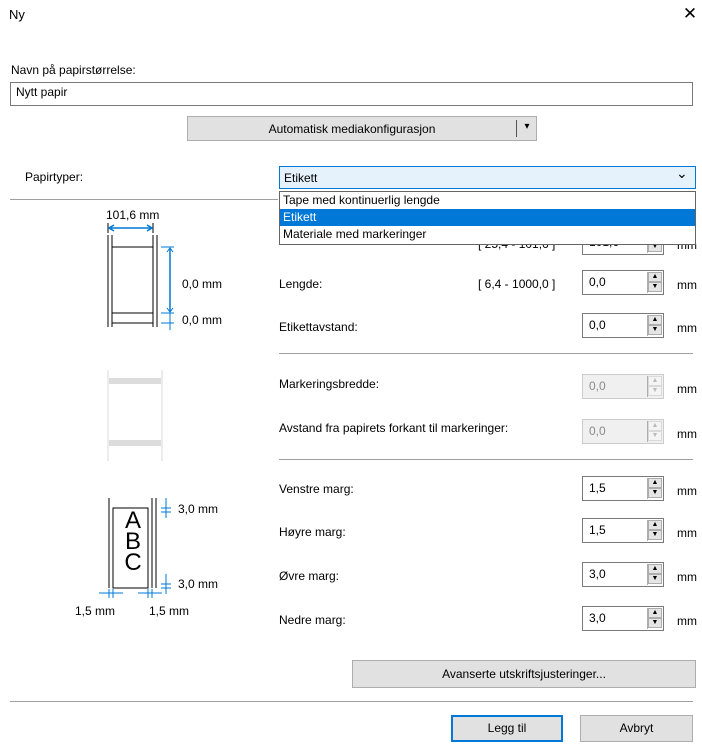 This screenshot has width=702, height=754. I want to click on close-icon: ✕, so click(690, 14).